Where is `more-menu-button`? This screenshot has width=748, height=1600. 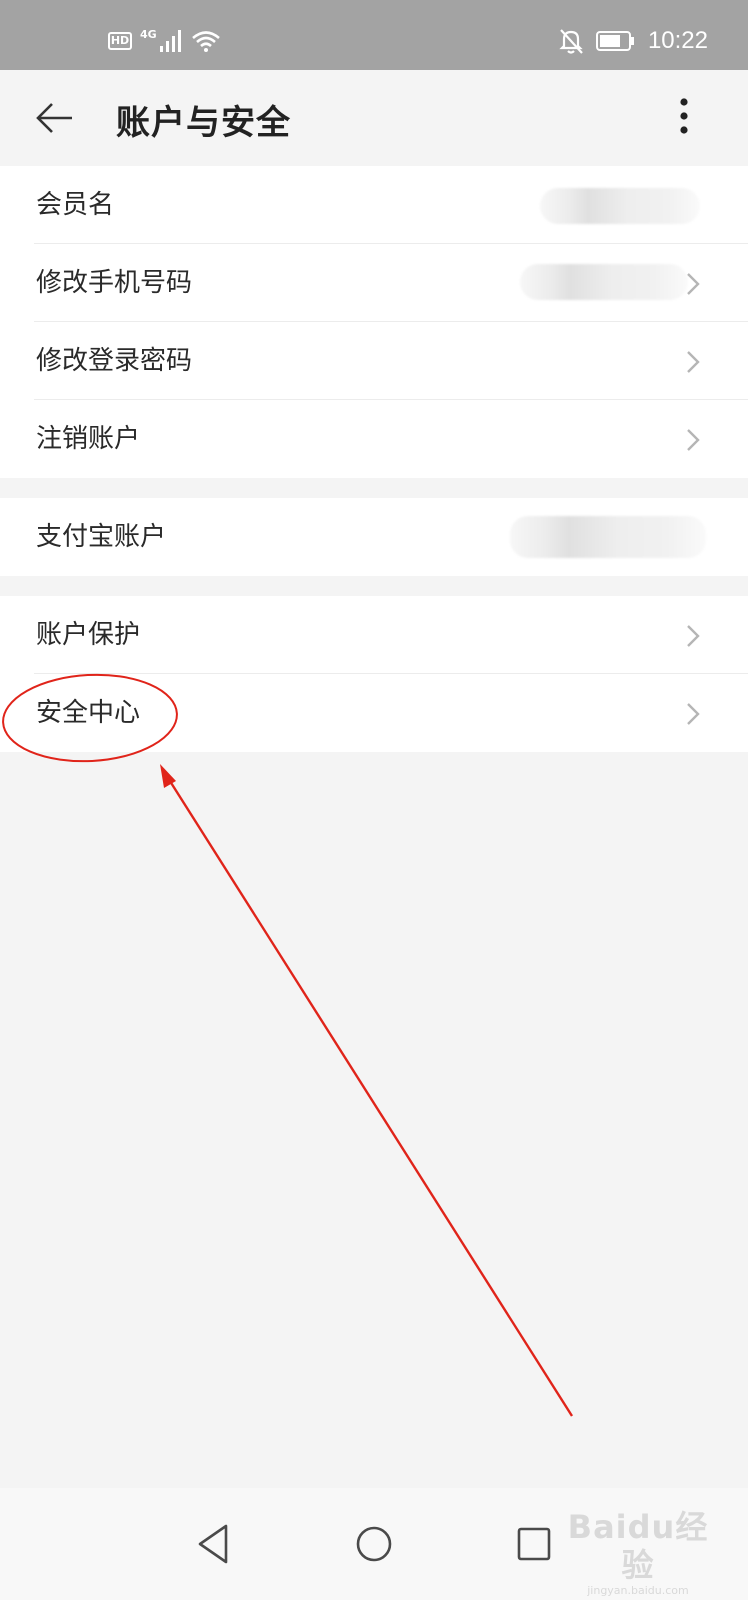 more-menu-button is located at coordinates (684, 118).